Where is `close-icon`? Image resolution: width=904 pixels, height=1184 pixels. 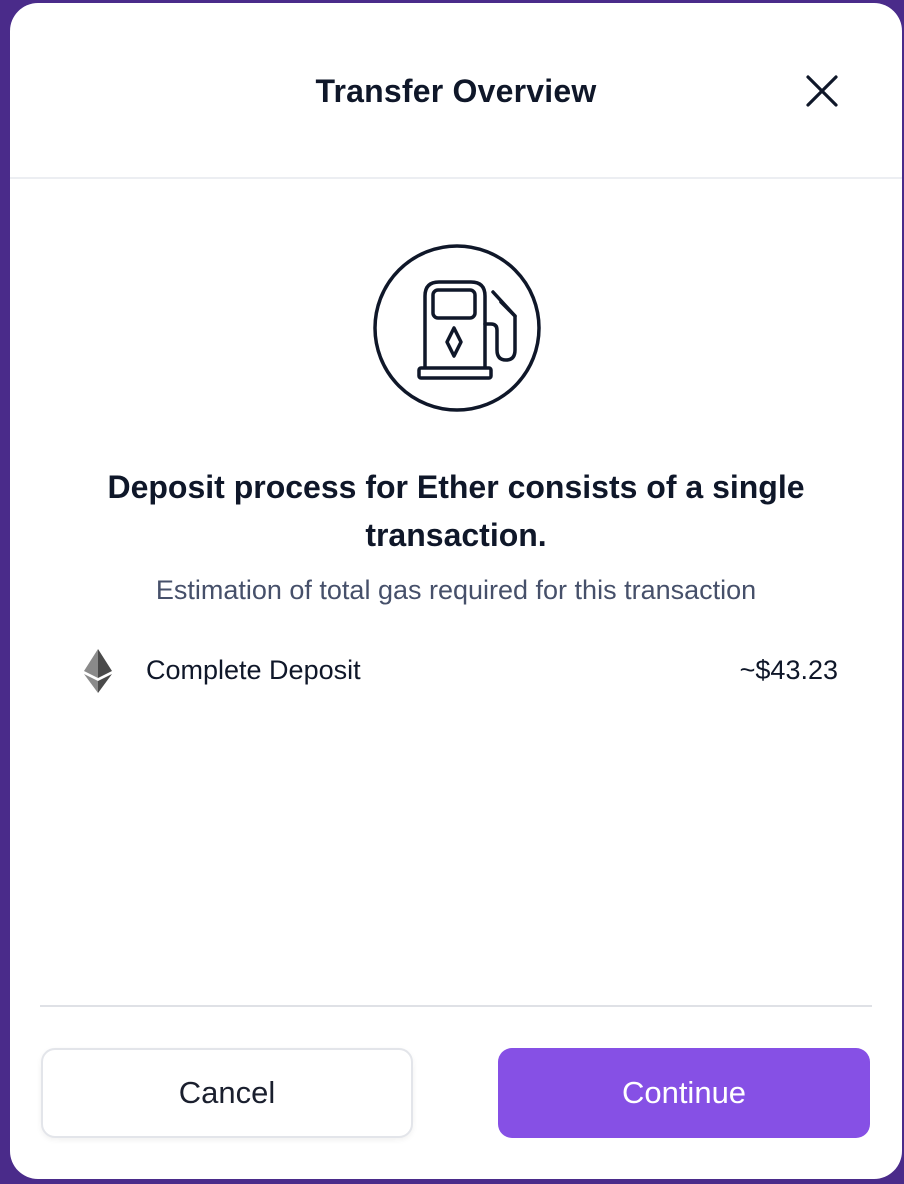 close-icon is located at coordinates (822, 91).